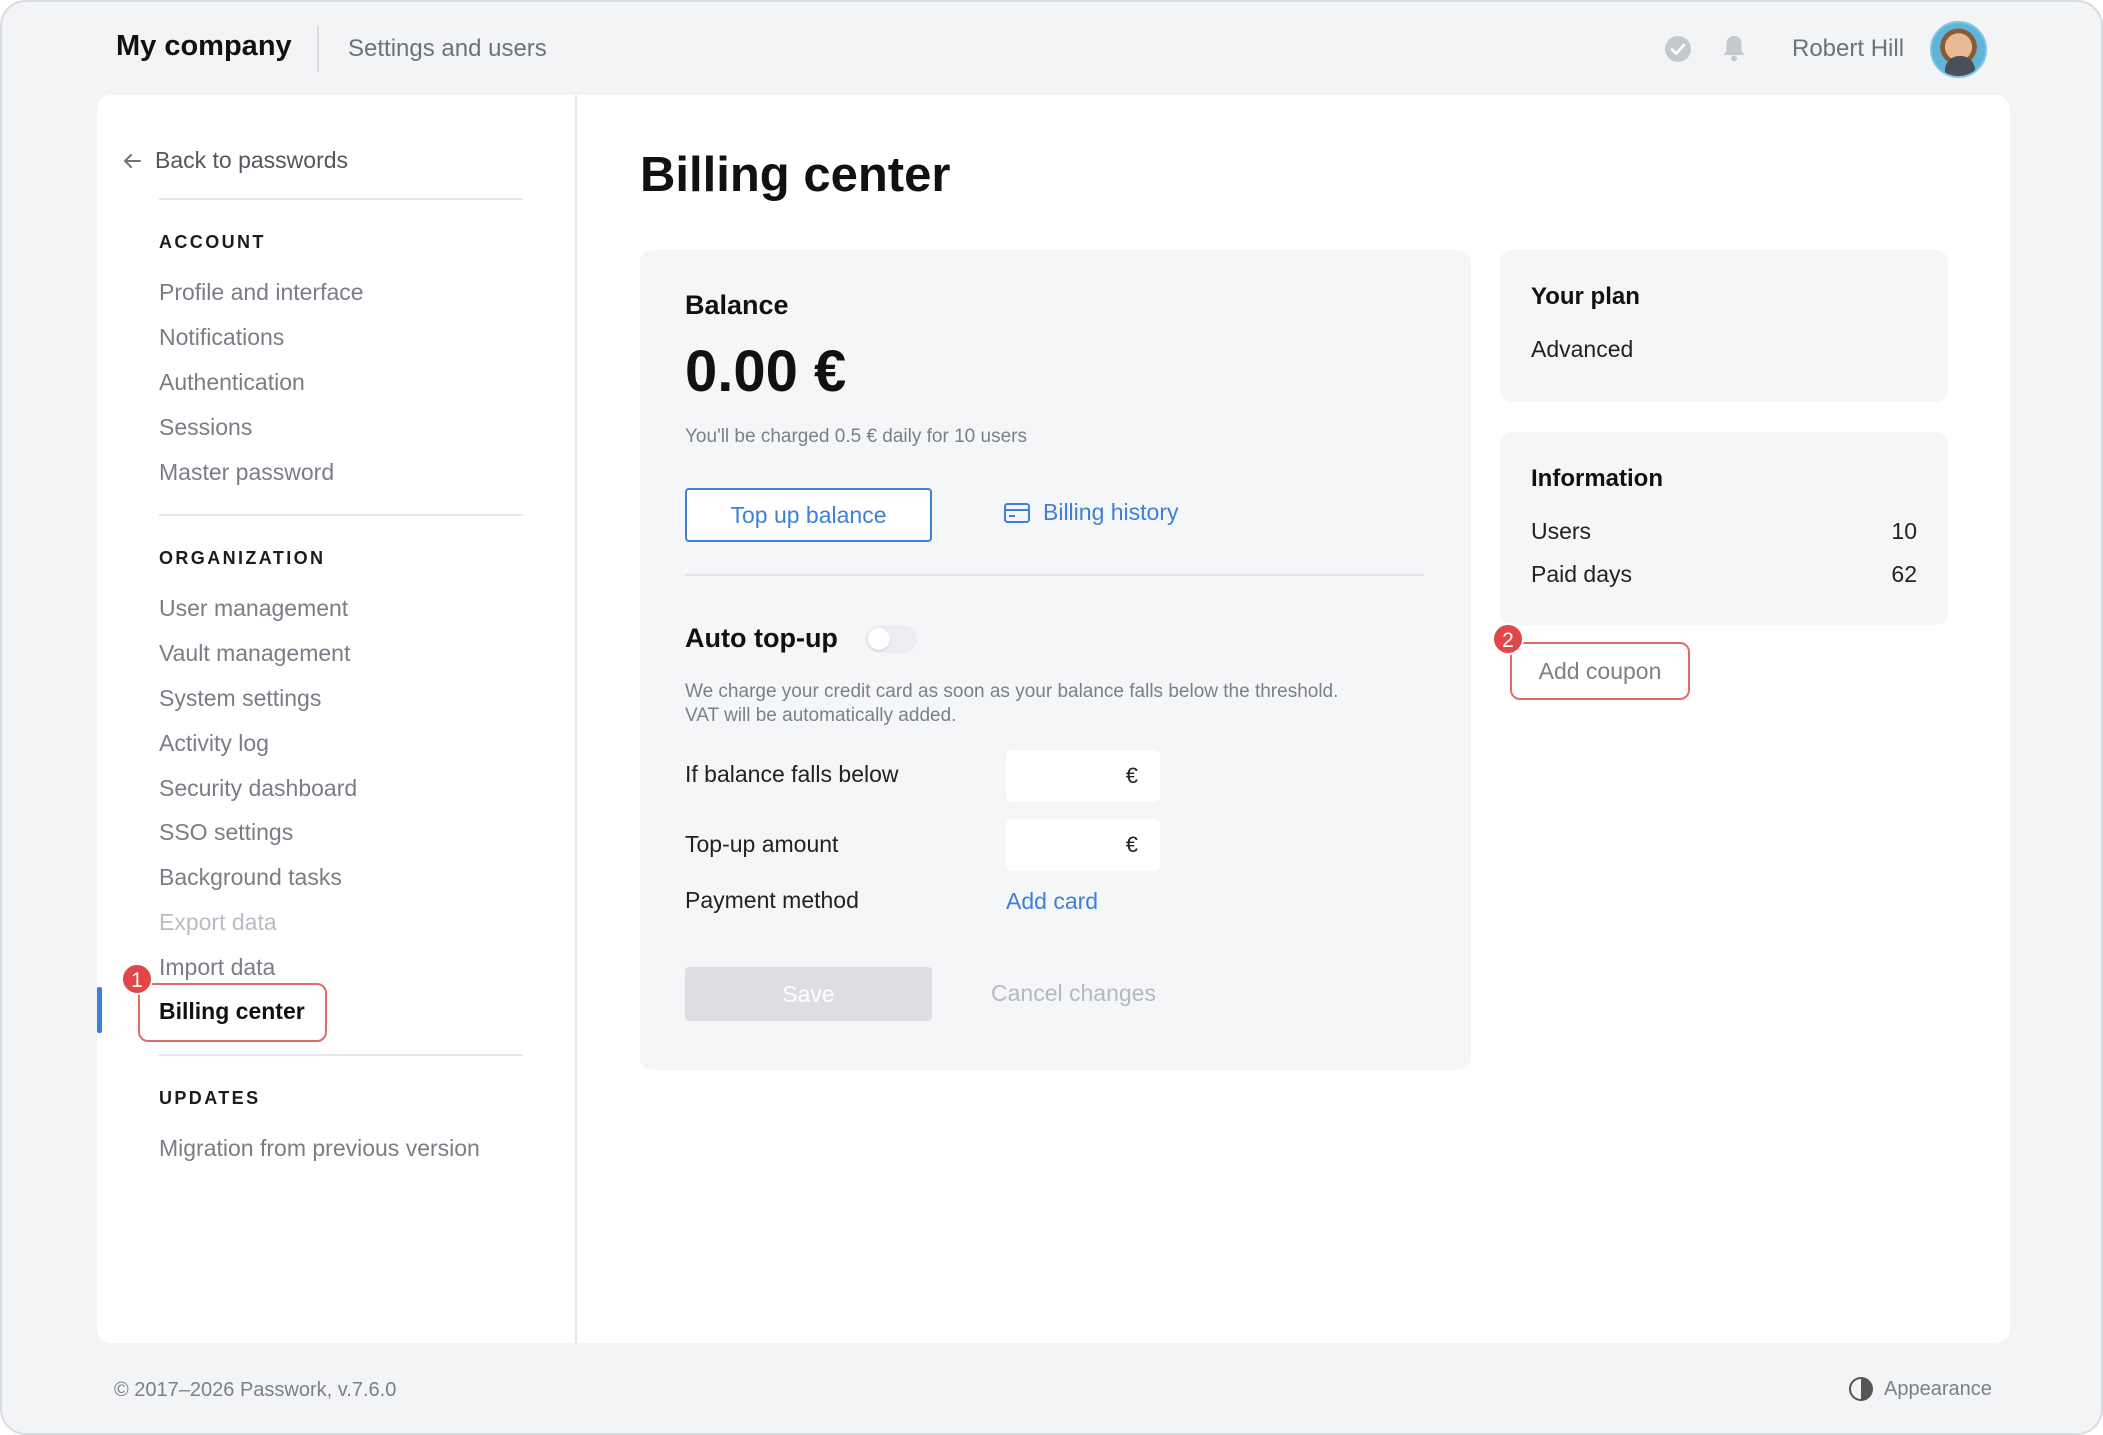 This screenshot has height=1435, width=2103. What do you see at coordinates (792, 774) in the screenshot?
I see `threshold-label: If balance falls below` at bounding box center [792, 774].